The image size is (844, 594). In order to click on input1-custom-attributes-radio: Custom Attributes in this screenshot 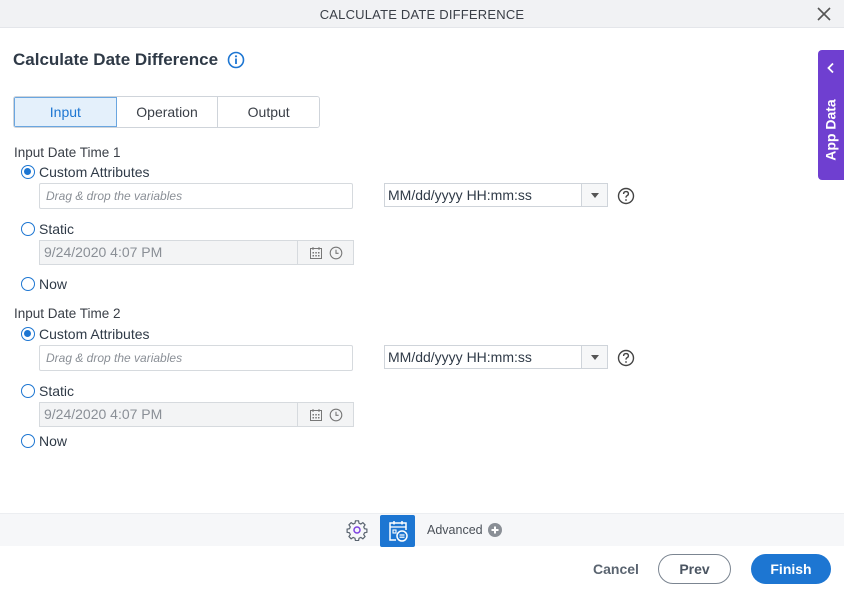, I will do `click(85, 172)`.